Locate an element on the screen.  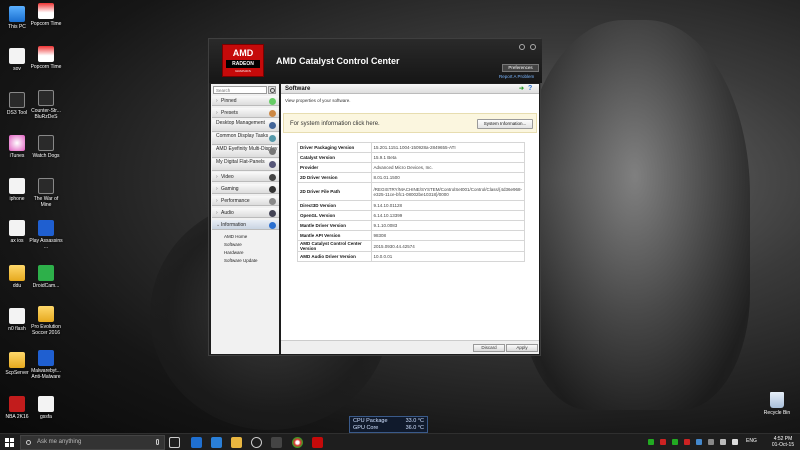
amd-catalyst-taskbar-icon is located at coordinates (317, 442).